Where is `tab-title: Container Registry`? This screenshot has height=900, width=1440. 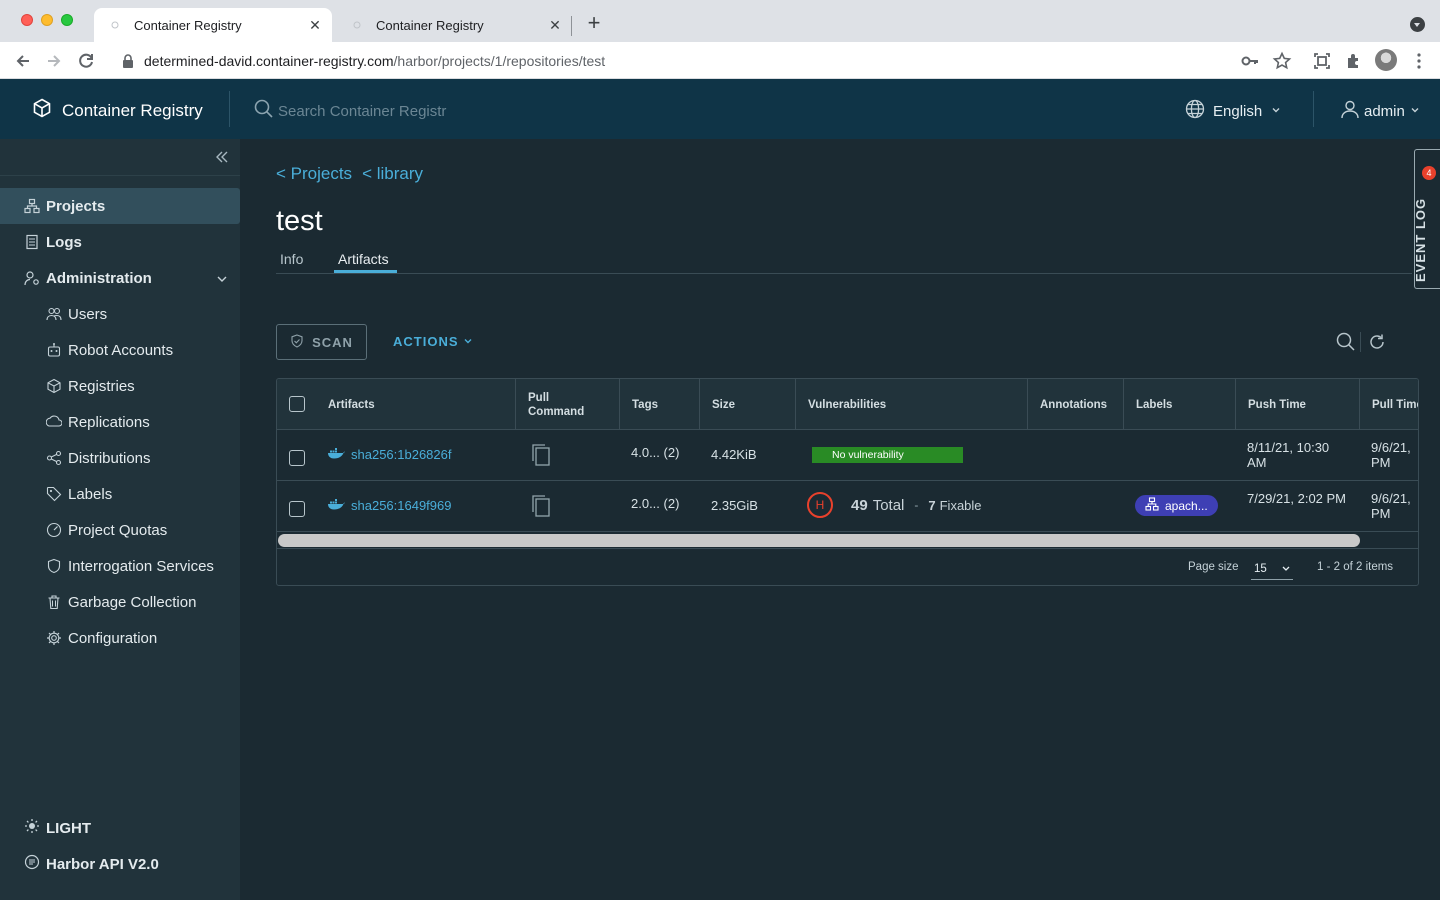 tab-title: Container Registry is located at coordinates (188, 25).